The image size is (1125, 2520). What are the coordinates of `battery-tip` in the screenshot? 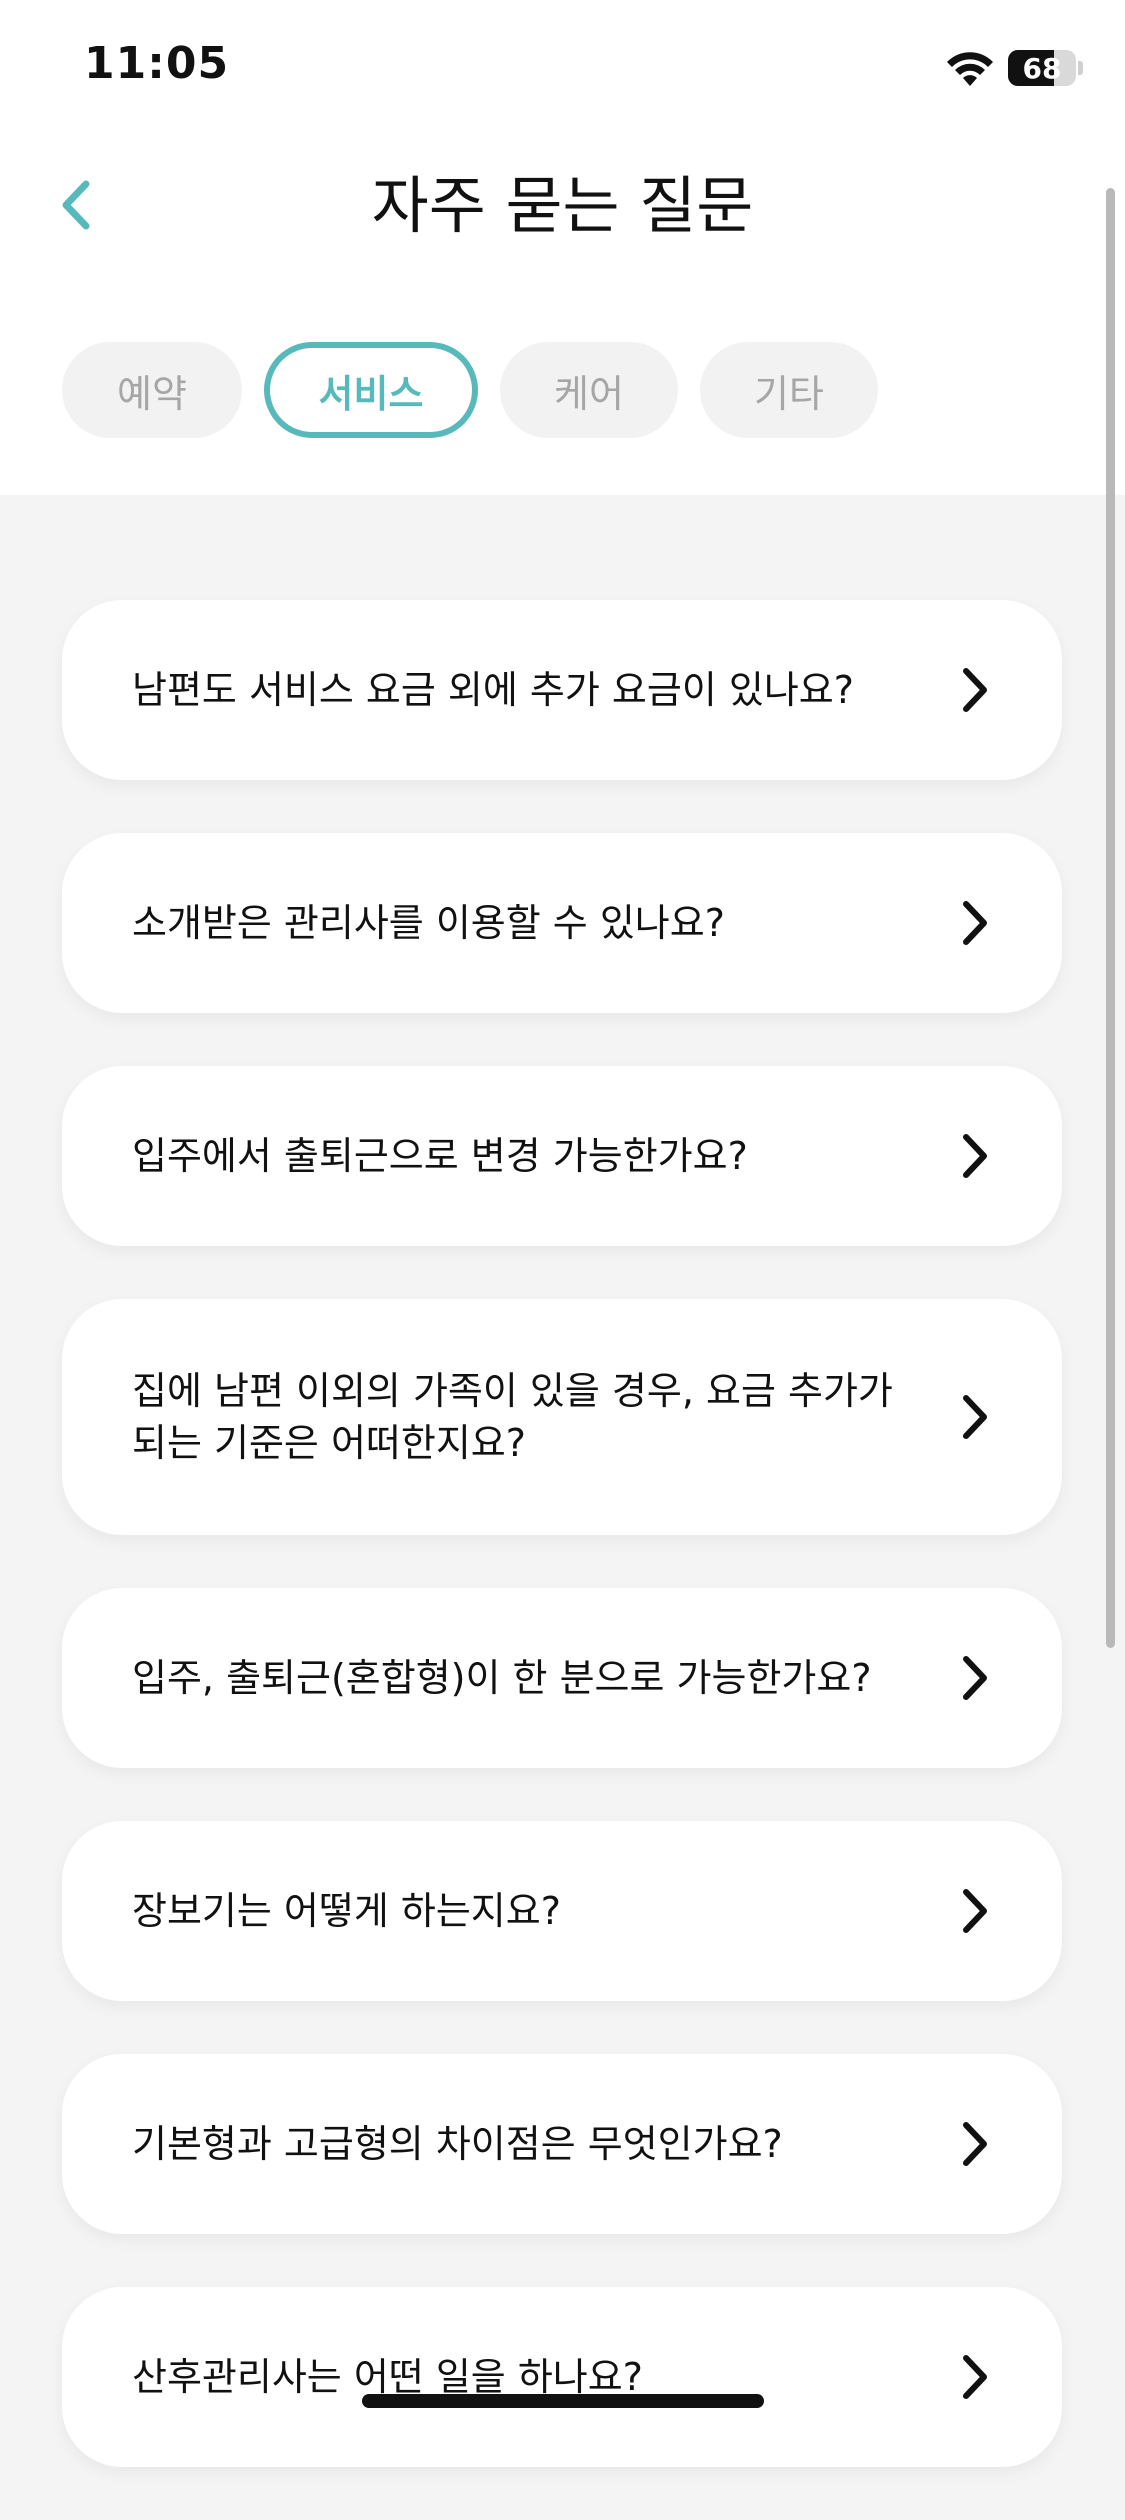 It's located at (1080, 68).